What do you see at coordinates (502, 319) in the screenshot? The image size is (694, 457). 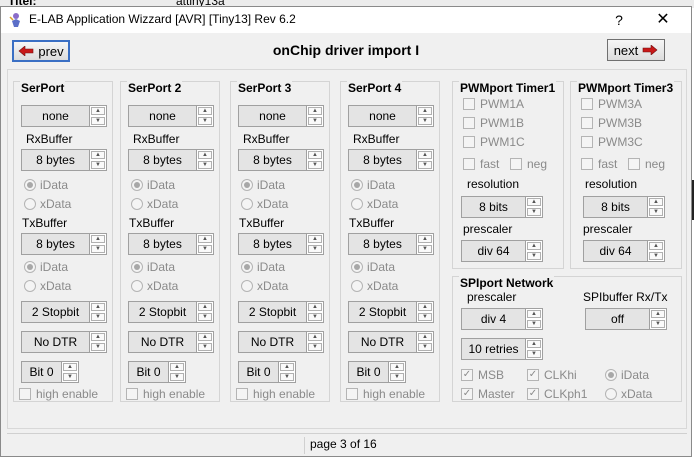 I see `spi-prescaler-spinner: div 4 ▲ ▼` at bounding box center [502, 319].